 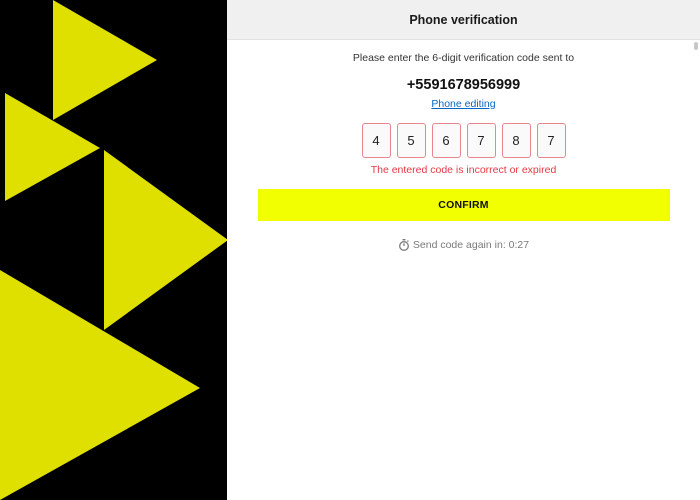 I want to click on code-digit-2: 5, so click(x=411, y=140).